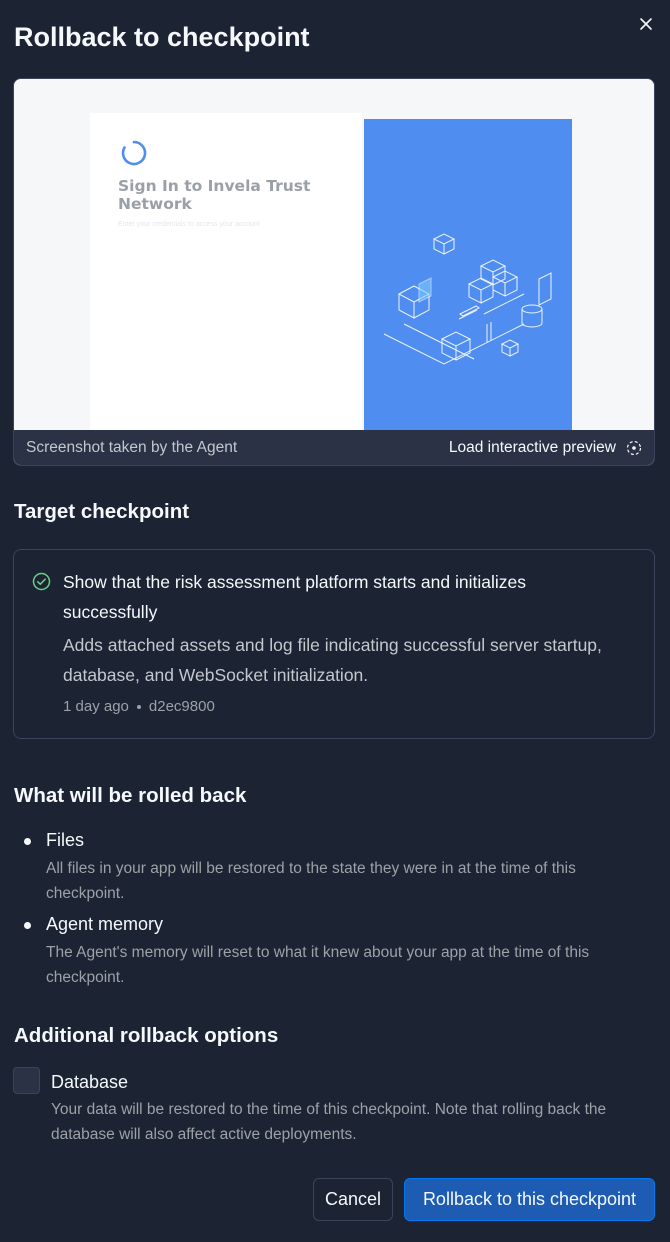 The width and height of the screenshot is (670, 1242). I want to click on rollback-confirm-button: Rollback to this checkpoint, so click(529, 1199).